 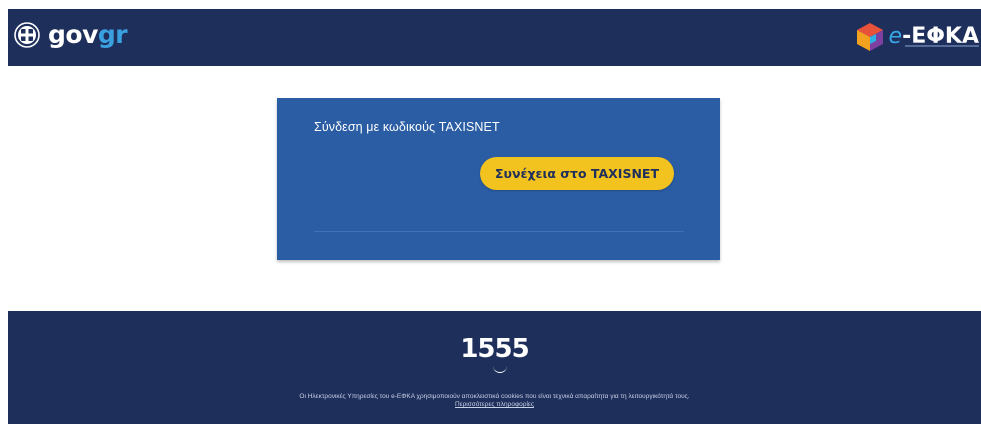 I want to click on helpline-decoration, so click(x=500, y=369).